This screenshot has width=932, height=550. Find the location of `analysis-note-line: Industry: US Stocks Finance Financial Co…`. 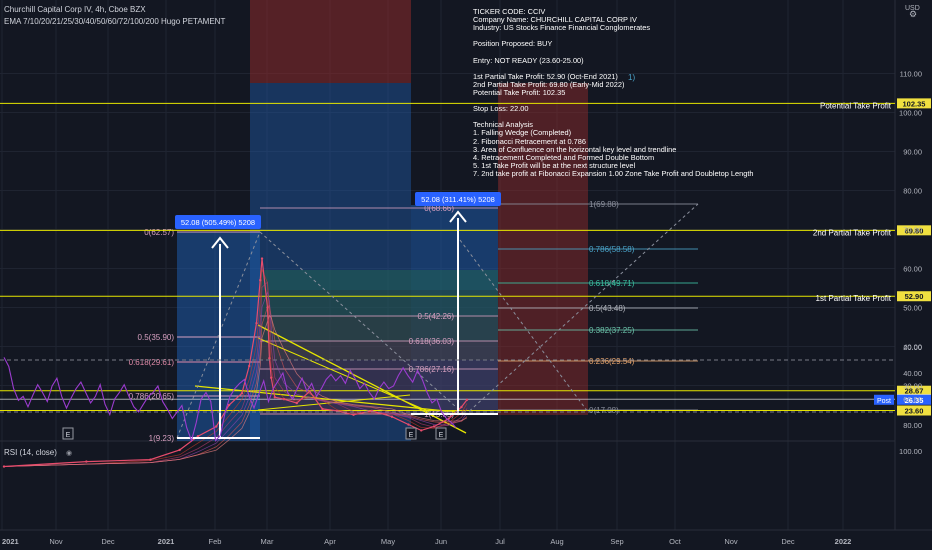

analysis-note-line: Industry: US Stocks Finance Financial Co… is located at coordinates (562, 28).